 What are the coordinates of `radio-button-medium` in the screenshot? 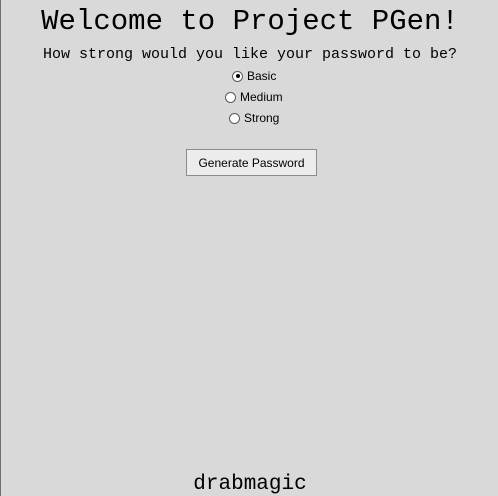 It's located at (230, 97).